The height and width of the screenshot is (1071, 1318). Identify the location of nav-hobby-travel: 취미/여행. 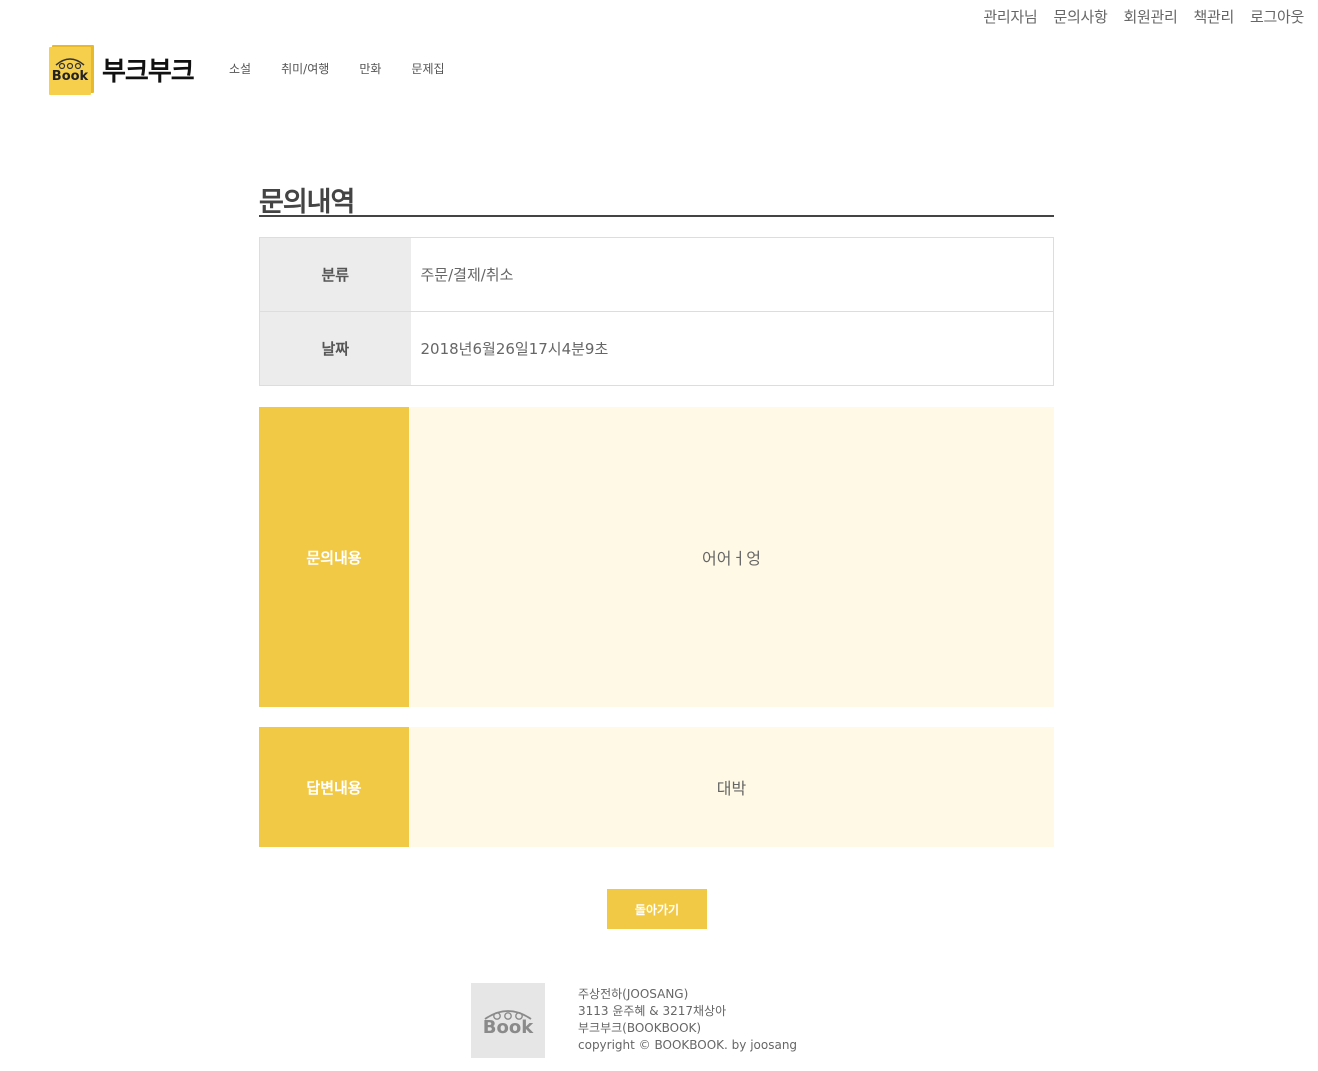
(305, 68).